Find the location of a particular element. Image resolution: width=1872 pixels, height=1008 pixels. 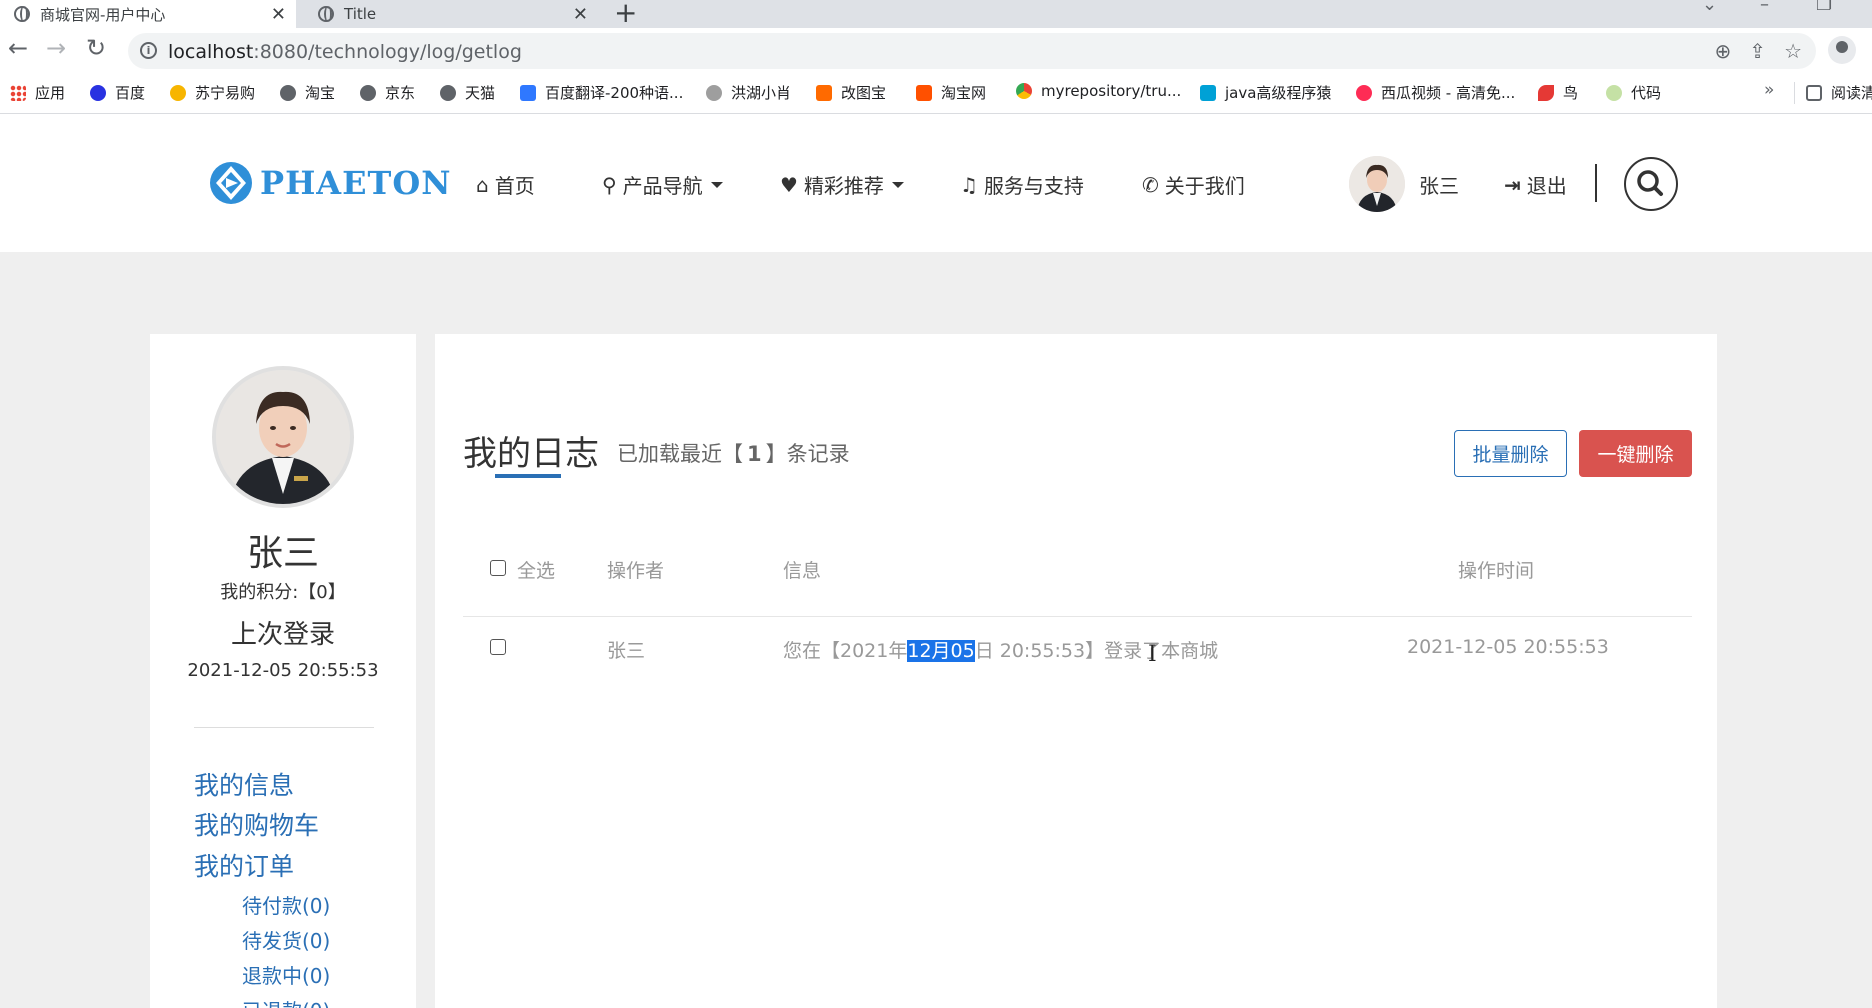

bookmarks-overflow-icon: » is located at coordinates (1769, 90).